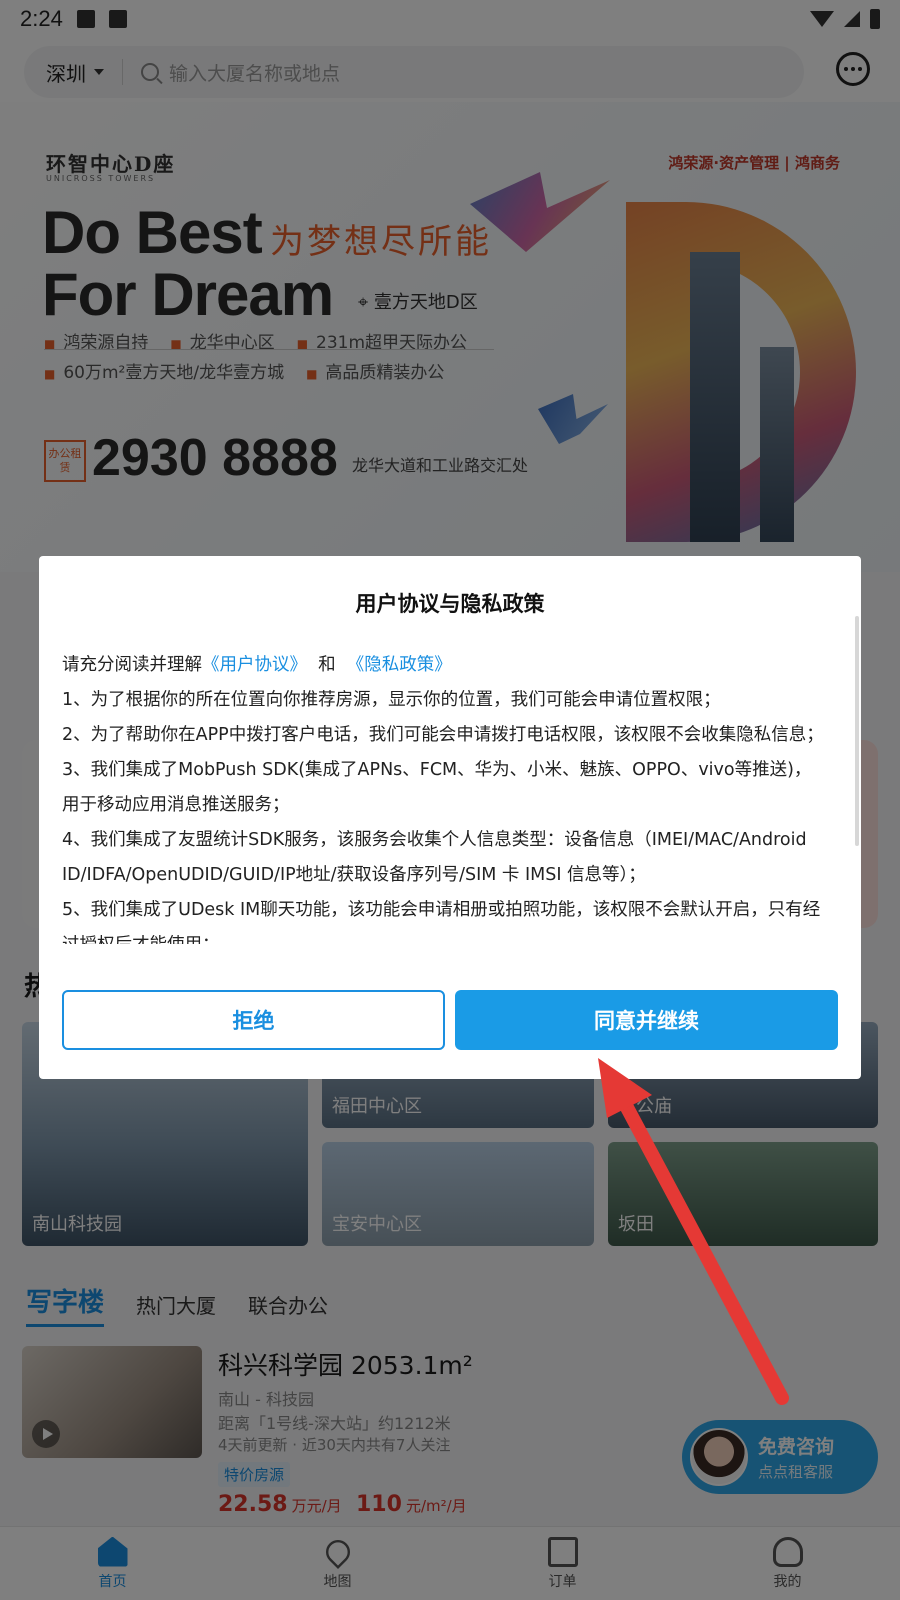 Image resolution: width=900 pixels, height=1600 pixels. Describe the element at coordinates (391, 700) in the screenshot. I see `dialog-item: 1、为了根据你的所在位置向你推荐房源，显示你的位置，我们可能会申请位置权限；` at that location.